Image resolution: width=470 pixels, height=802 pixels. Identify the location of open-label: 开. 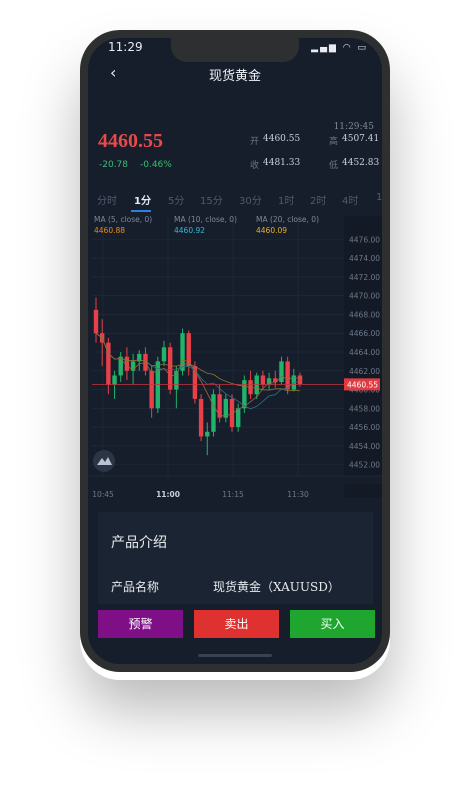
(255, 142).